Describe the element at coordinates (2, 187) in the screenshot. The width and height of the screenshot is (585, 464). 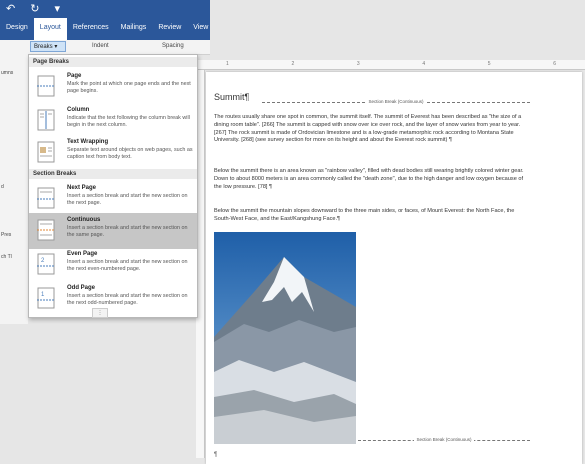
I see `fragment-d: d` at that location.